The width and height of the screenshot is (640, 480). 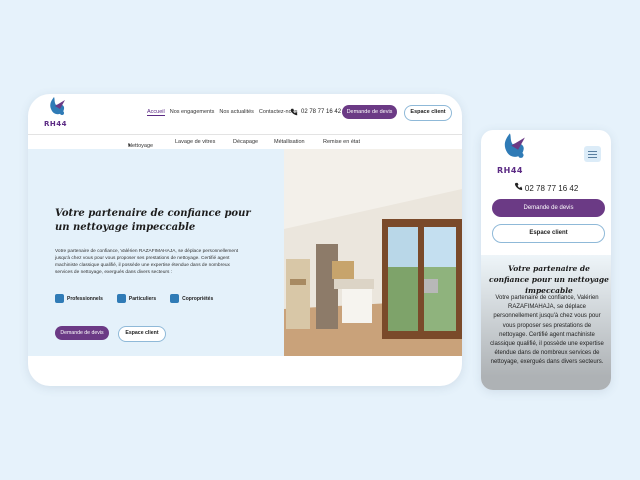 What do you see at coordinates (82, 333) in the screenshot?
I see `hero-quote-button: Demande de devis` at bounding box center [82, 333].